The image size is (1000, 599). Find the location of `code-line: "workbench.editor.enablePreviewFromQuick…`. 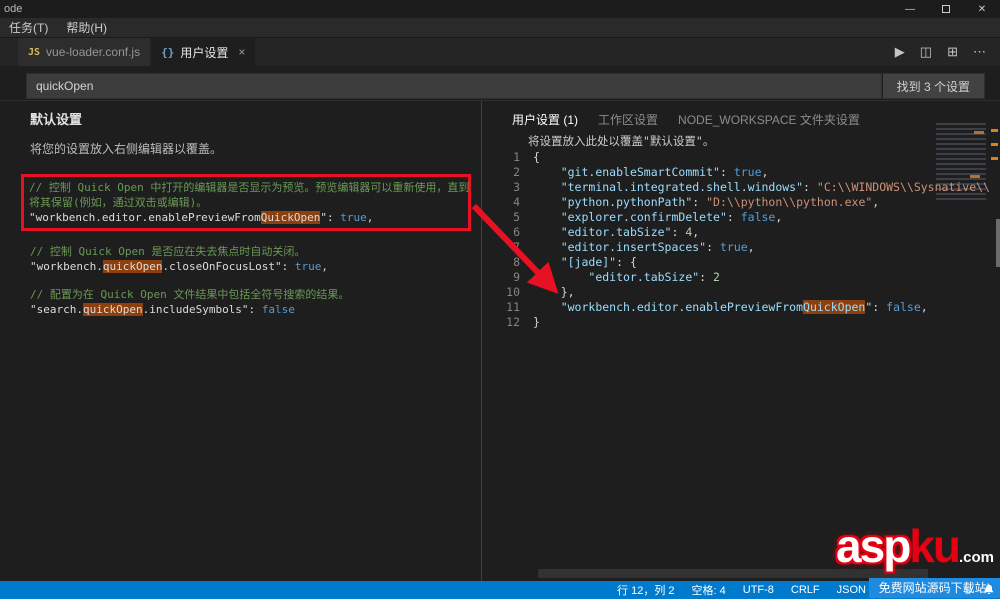

code-line: "workbench.editor.enablePreviewFromQuick… is located at coordinates (246, 217).